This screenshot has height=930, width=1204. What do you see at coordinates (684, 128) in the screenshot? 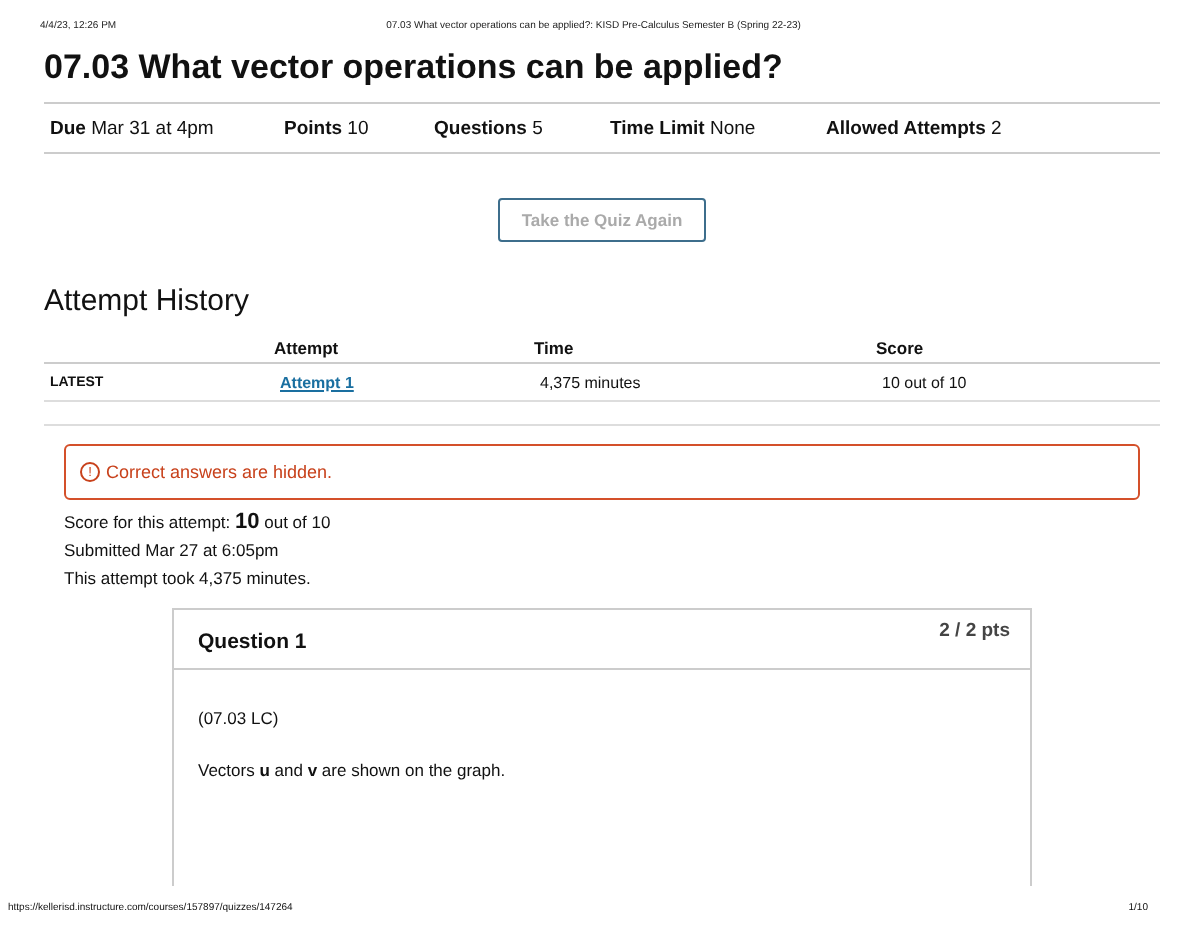
I see `quiz-detail: Time Limit None` at bounding box center [684, 128].